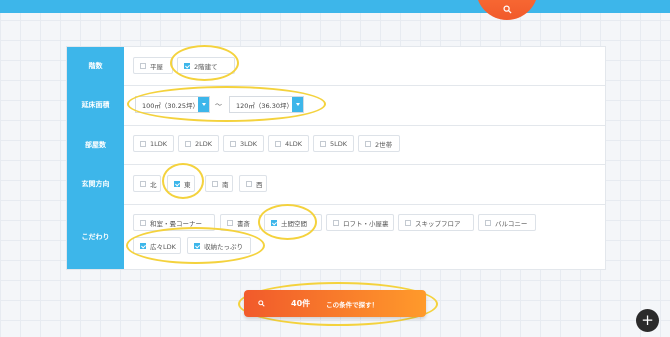  Describe the element at coordinates (379, 143) in the screenshot. I see `checkbox-rooms-two-household: 2世帯` at that location.